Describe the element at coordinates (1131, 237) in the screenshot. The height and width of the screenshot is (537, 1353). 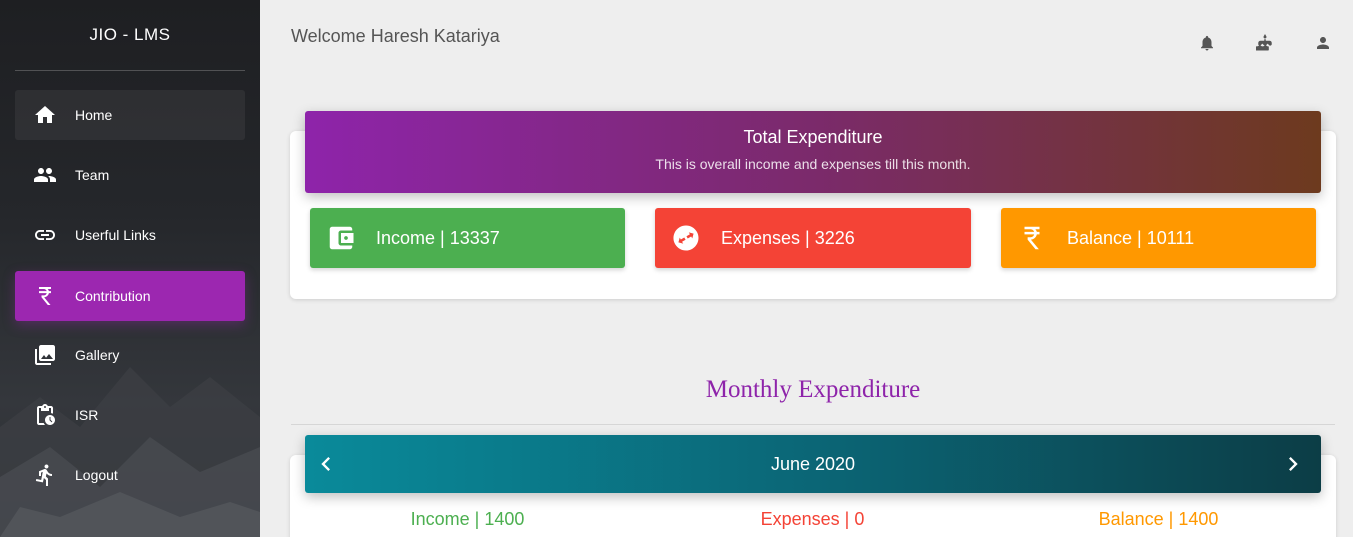
I see `balance-stat-label: Balance | 10111` at that location.